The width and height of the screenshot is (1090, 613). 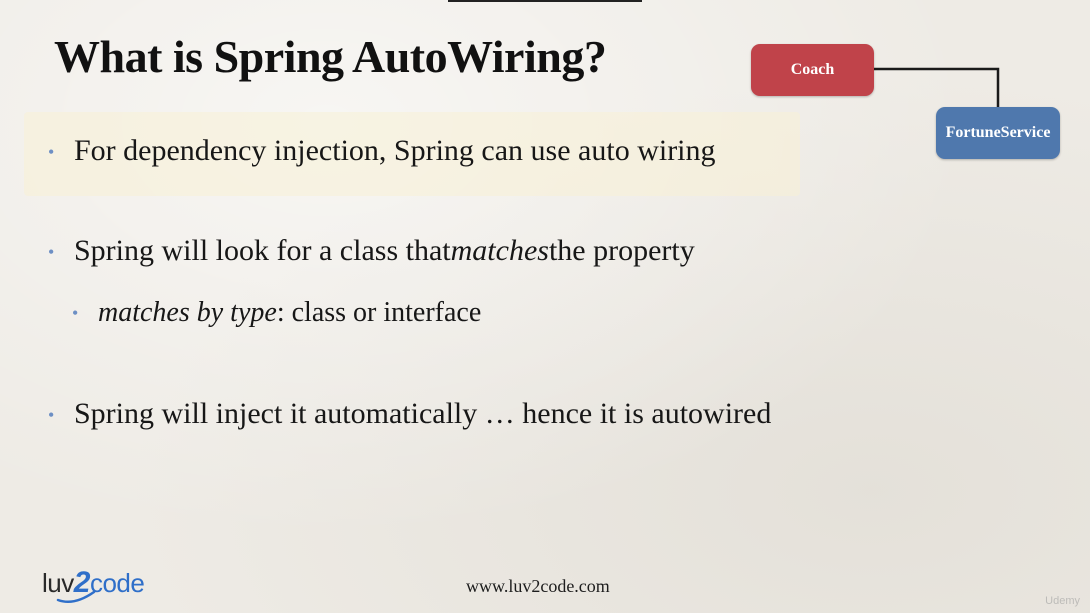 I want to click on top-divider, so click(x=545, y=1).